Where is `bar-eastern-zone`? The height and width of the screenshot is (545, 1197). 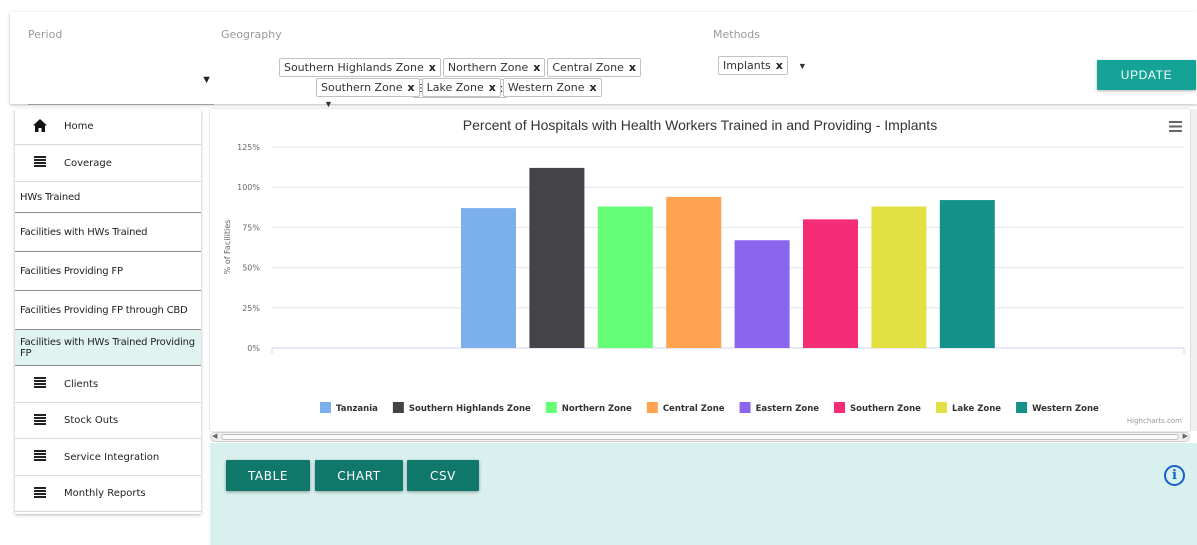 bar-eastern-zone is located at coordinates (762, 294).